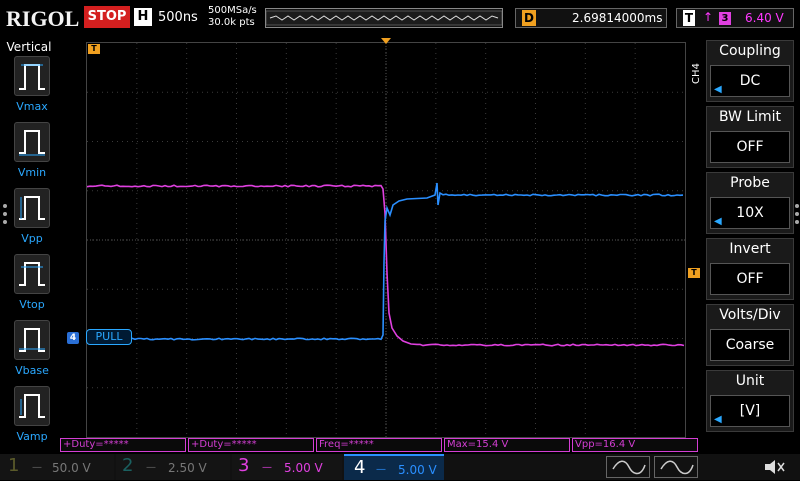 The height and width of the screenshot is (481, 800). Describe the element at coordinates (94, 49) in the screenshot. I see `trigger-position-marker: T` at that location.